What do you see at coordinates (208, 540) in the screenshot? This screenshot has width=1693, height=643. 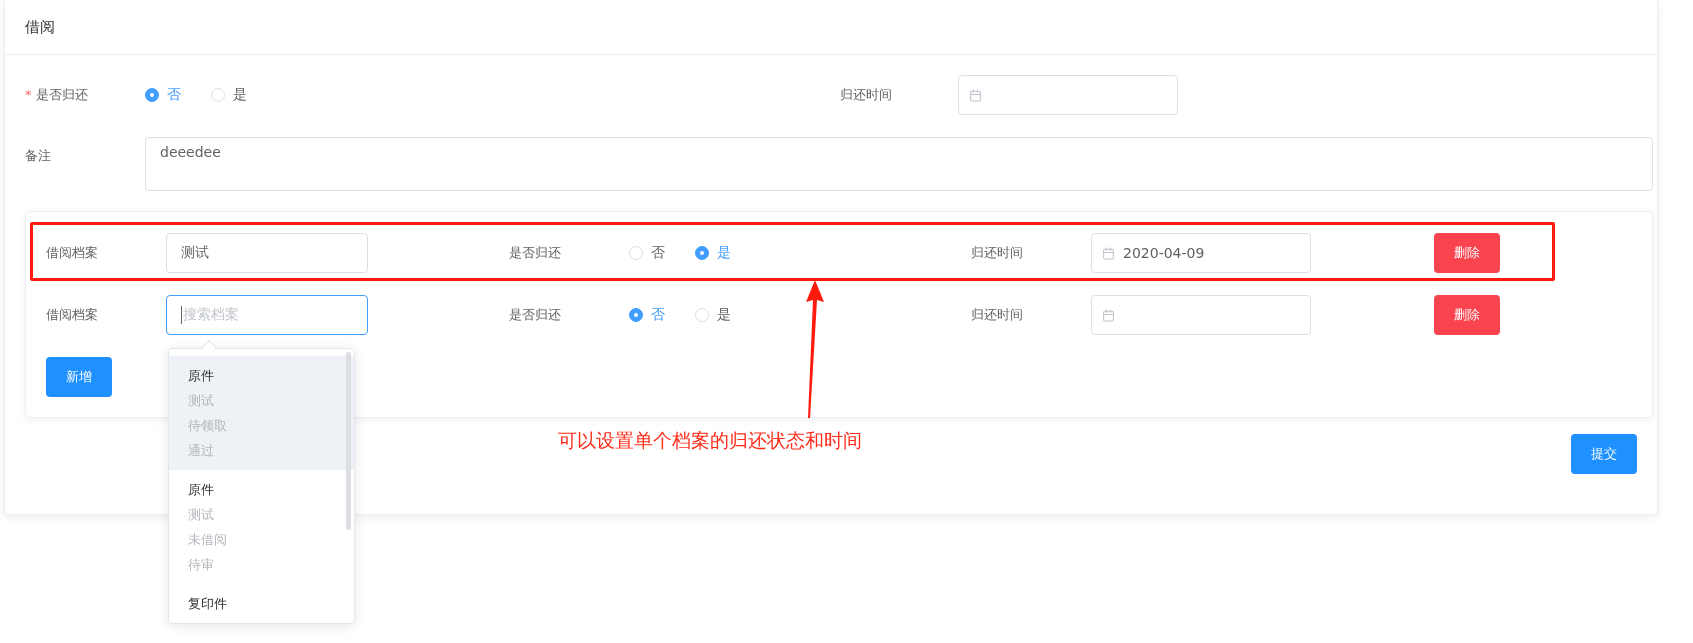 I see `option-detail: 未借阅` at bounding box center [208, 540].